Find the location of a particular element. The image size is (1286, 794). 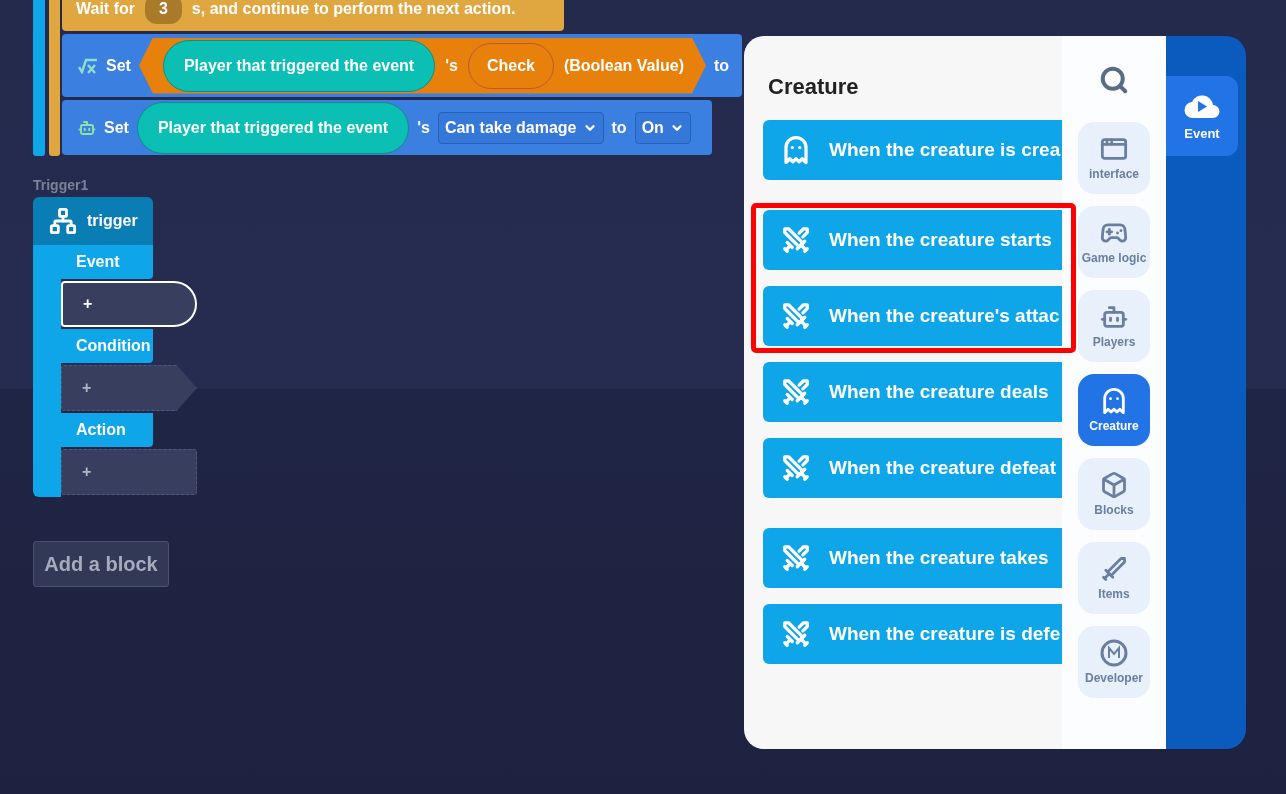

event-entry: When the creature starts is located at coordinates (912, 240).